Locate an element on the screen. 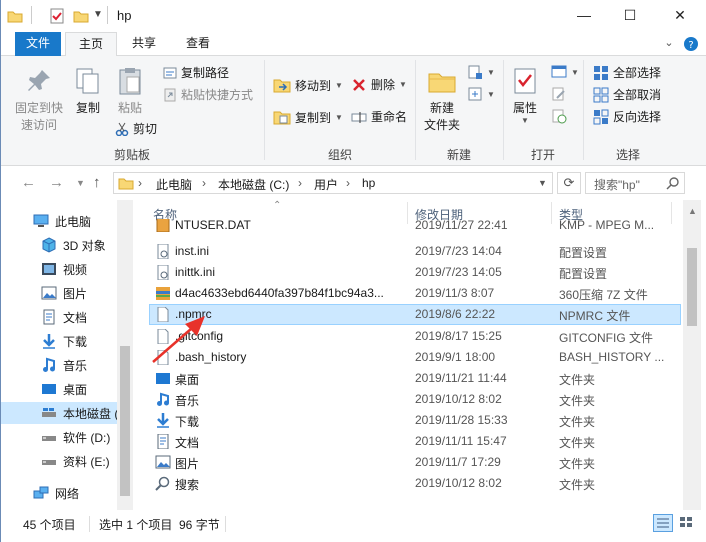 This screenshot has width=706, height=542. nav-item-drive-e: 资料 (E:) is located at coordinates (59, 461).